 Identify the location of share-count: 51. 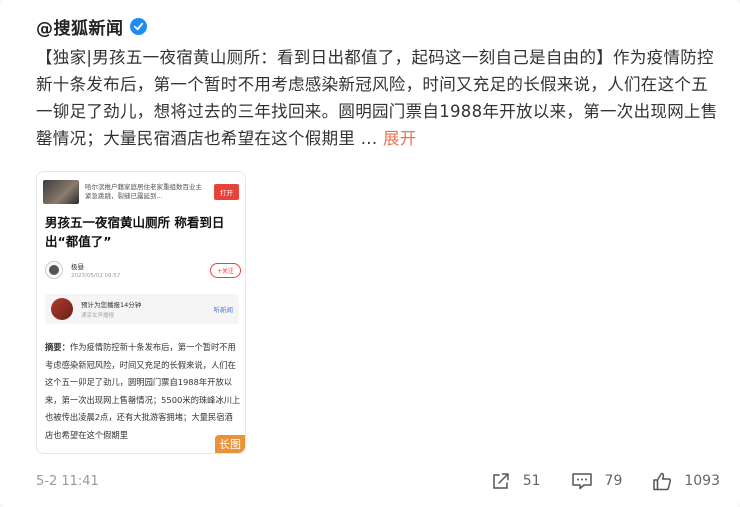
(531, 481).